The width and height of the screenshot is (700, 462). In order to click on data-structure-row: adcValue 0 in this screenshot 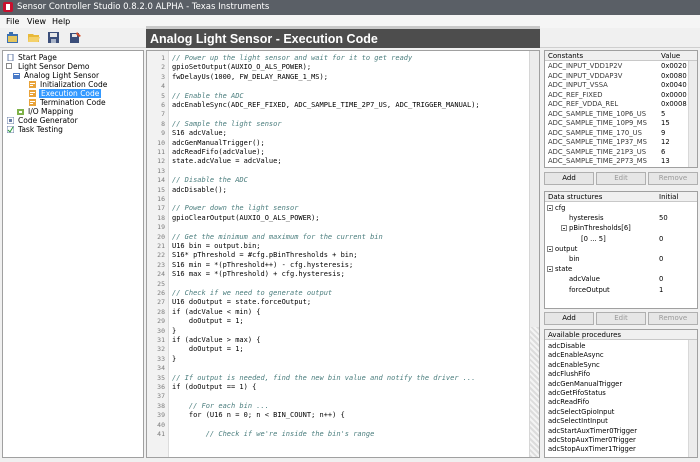, I will do `click(621, 279)`.